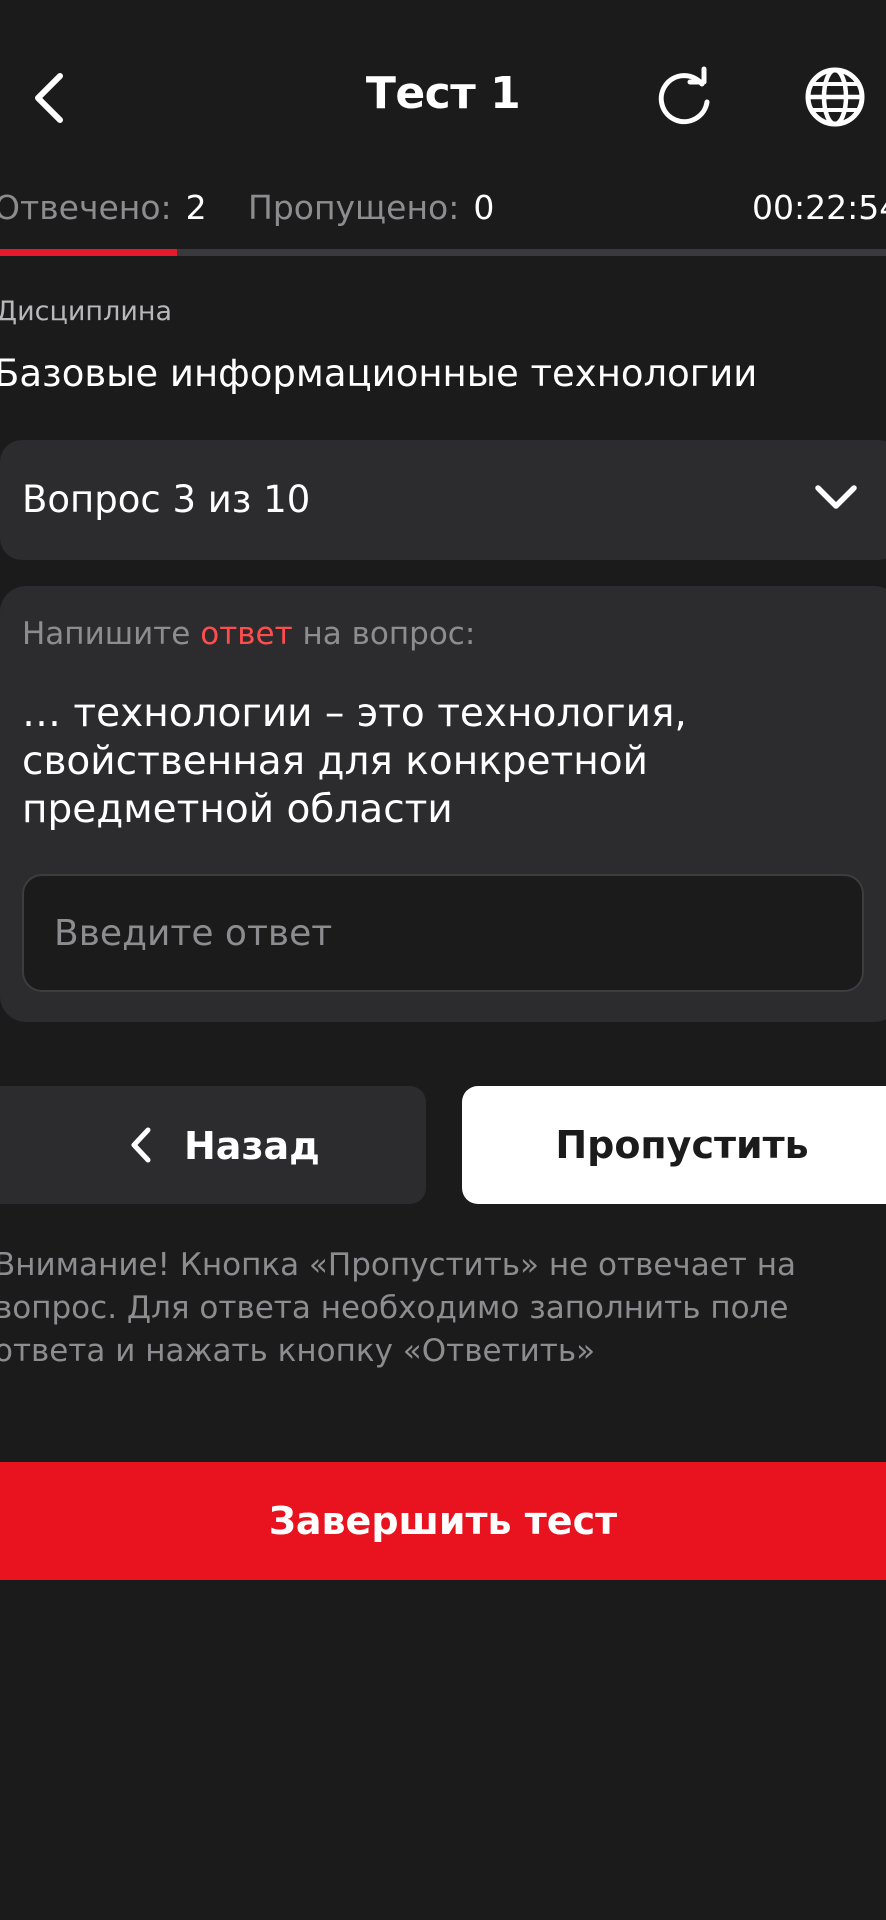 This screenshot has width=886, height=1920. What do you see at coordinates (685, 97) in the screenshot?
I see `refresh-icon` at bounding box center [685, 97].